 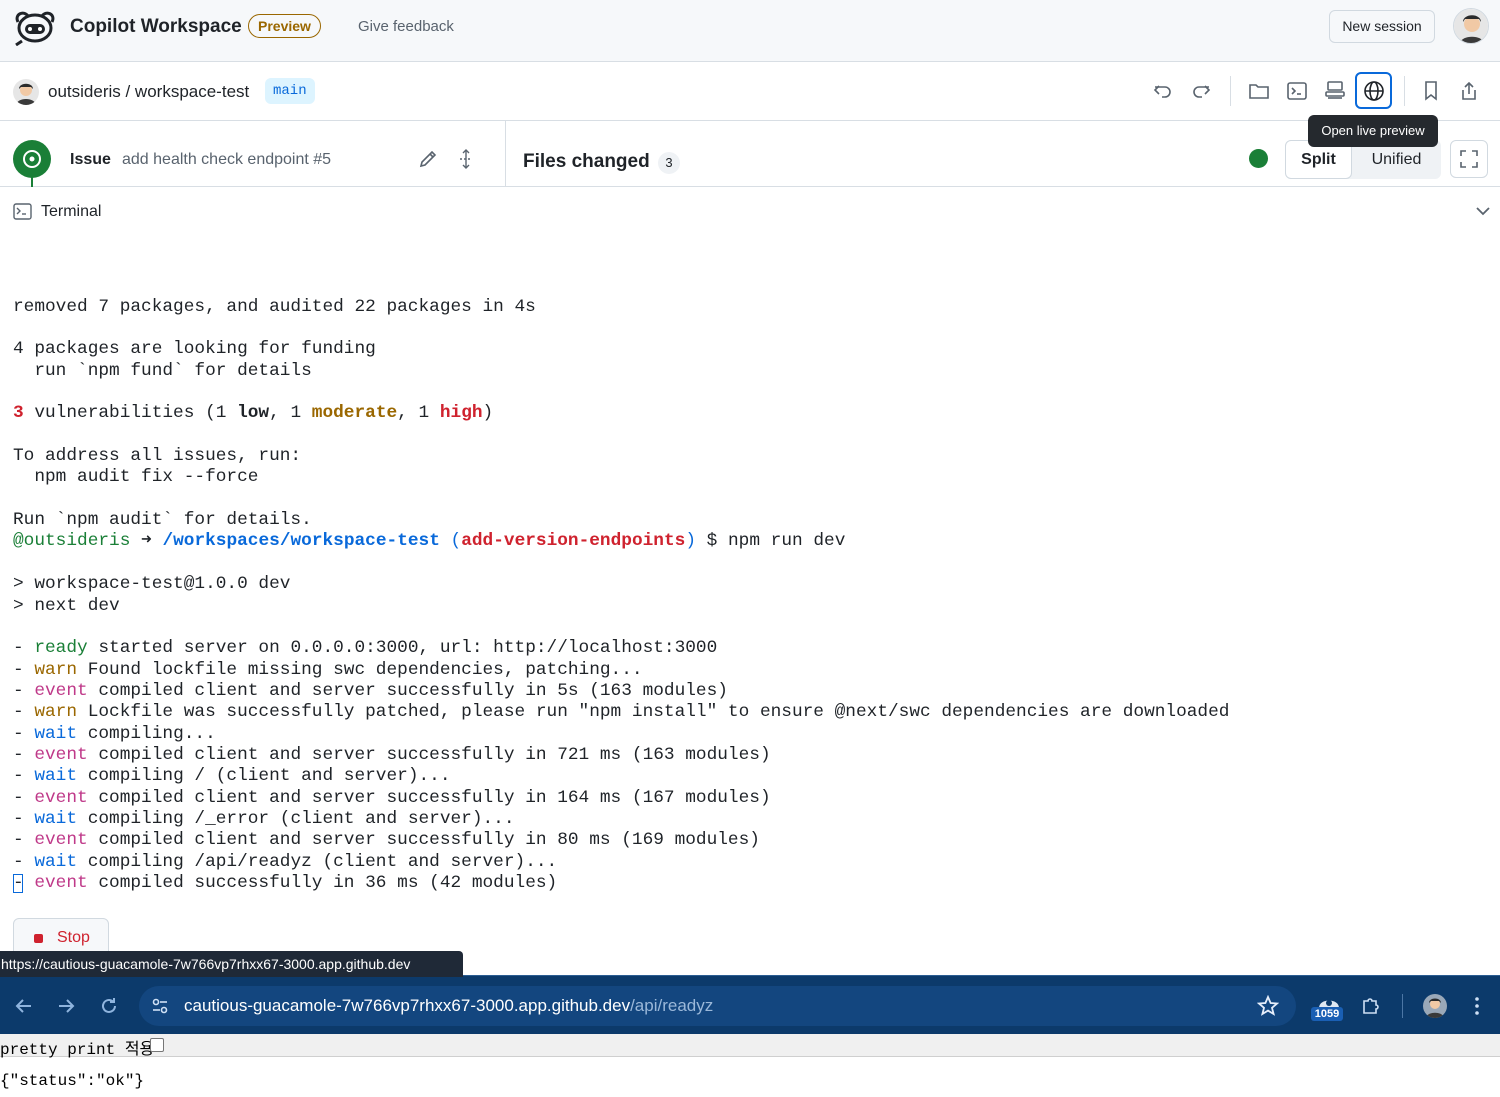 What do you see at coordinates (406, 26) in the screenshot?
I see `give-feedback-link: Give feedback` at bounding box center [406, 26].